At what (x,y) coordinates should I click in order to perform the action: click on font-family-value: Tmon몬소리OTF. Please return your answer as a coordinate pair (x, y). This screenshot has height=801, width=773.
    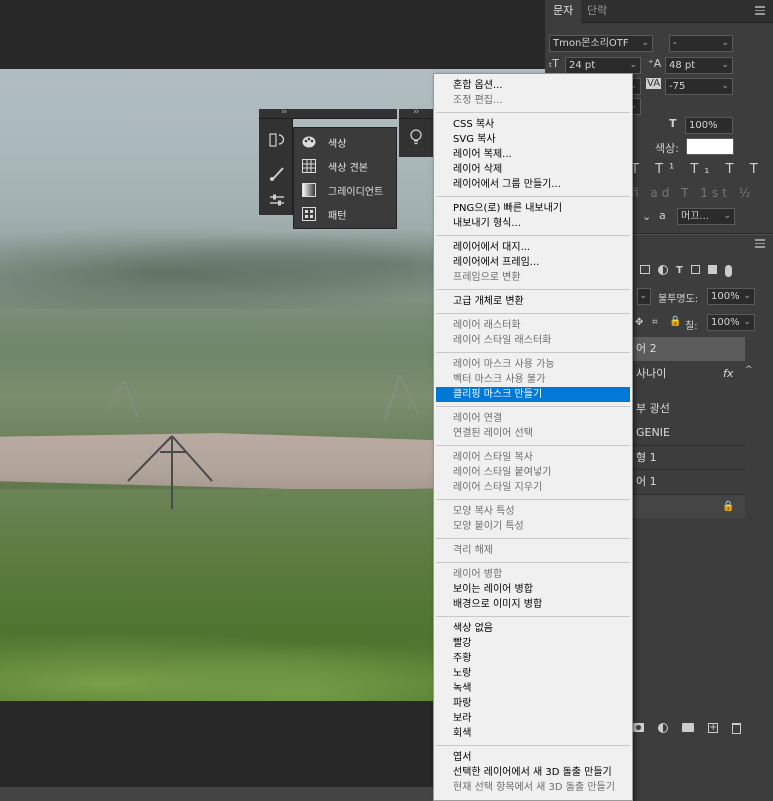
    Looking at the image, I should click on (591, 43).